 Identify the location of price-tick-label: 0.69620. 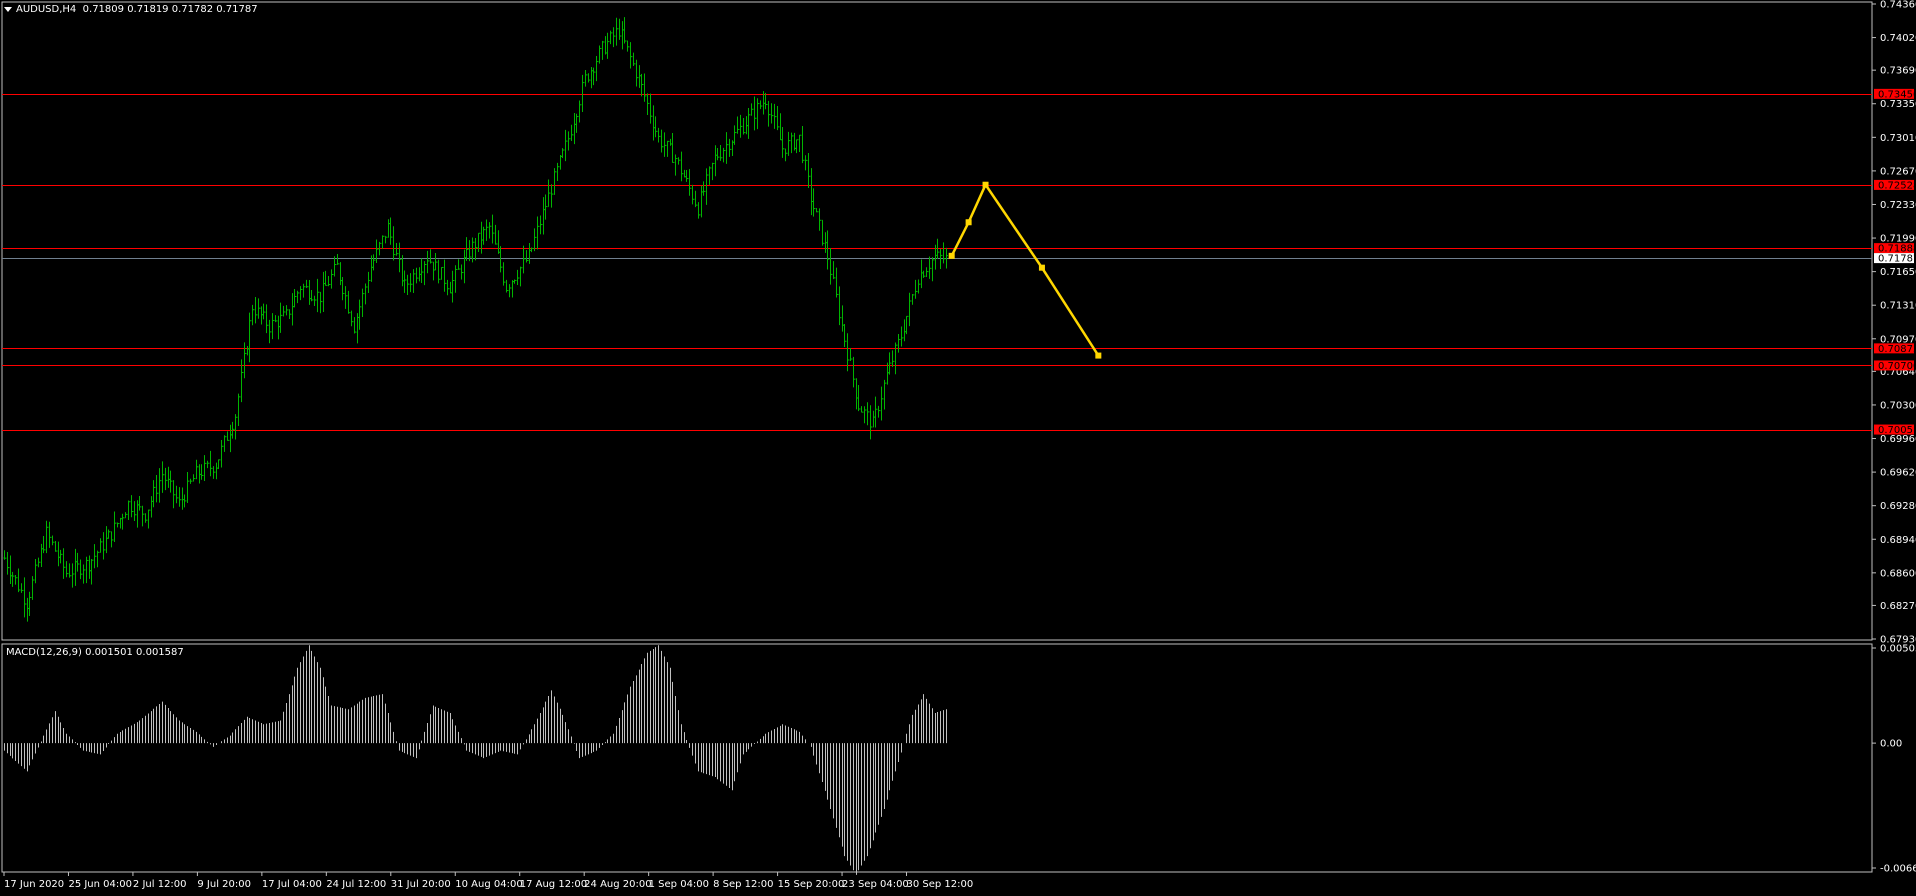
(1898, 473).